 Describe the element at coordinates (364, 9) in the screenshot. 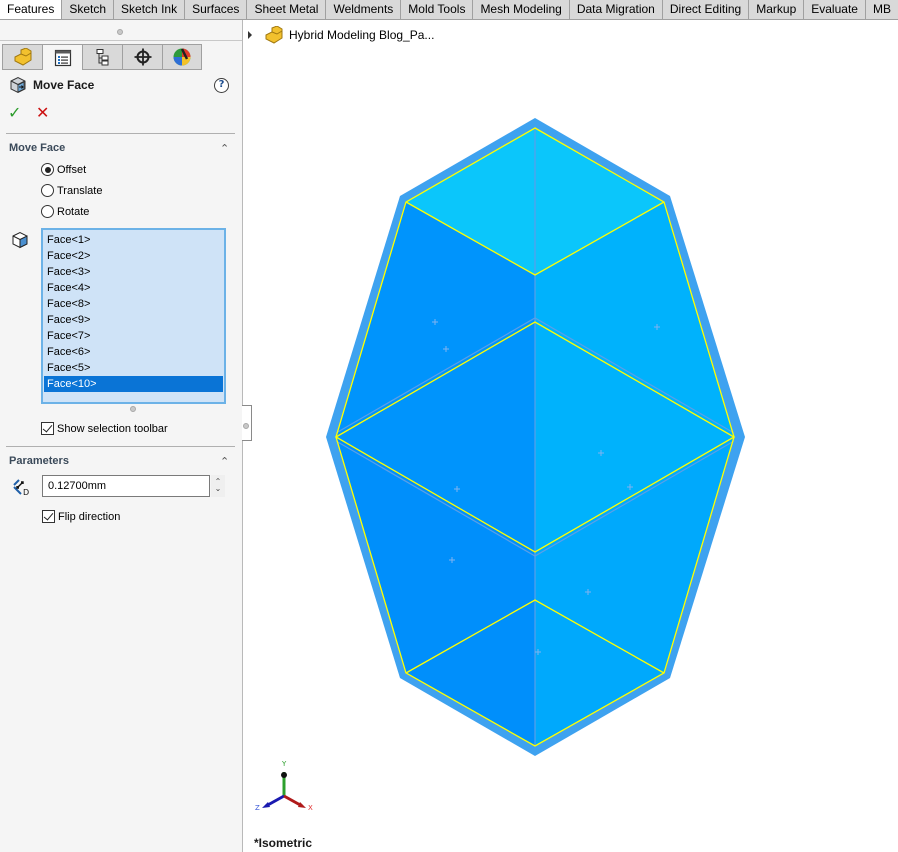

I see `tab-weldments: Weldments` at that location.